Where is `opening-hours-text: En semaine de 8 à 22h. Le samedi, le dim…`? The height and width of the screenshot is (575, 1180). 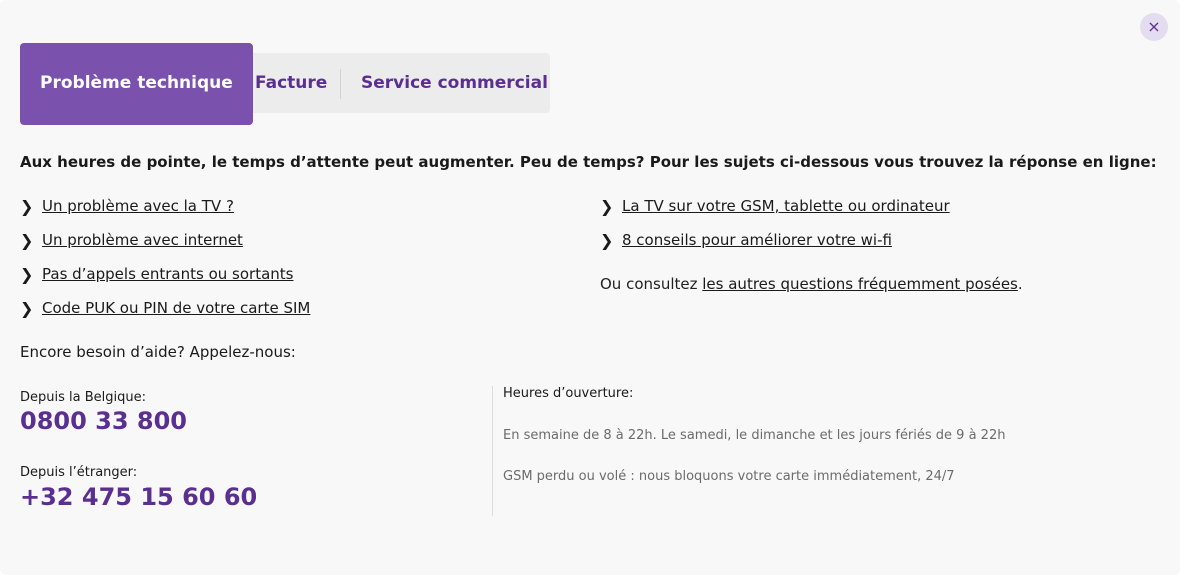
opening-hours-text: En semaine de 8 à 22h. Le samedi, le dim… is located at coordinates (754, 435).